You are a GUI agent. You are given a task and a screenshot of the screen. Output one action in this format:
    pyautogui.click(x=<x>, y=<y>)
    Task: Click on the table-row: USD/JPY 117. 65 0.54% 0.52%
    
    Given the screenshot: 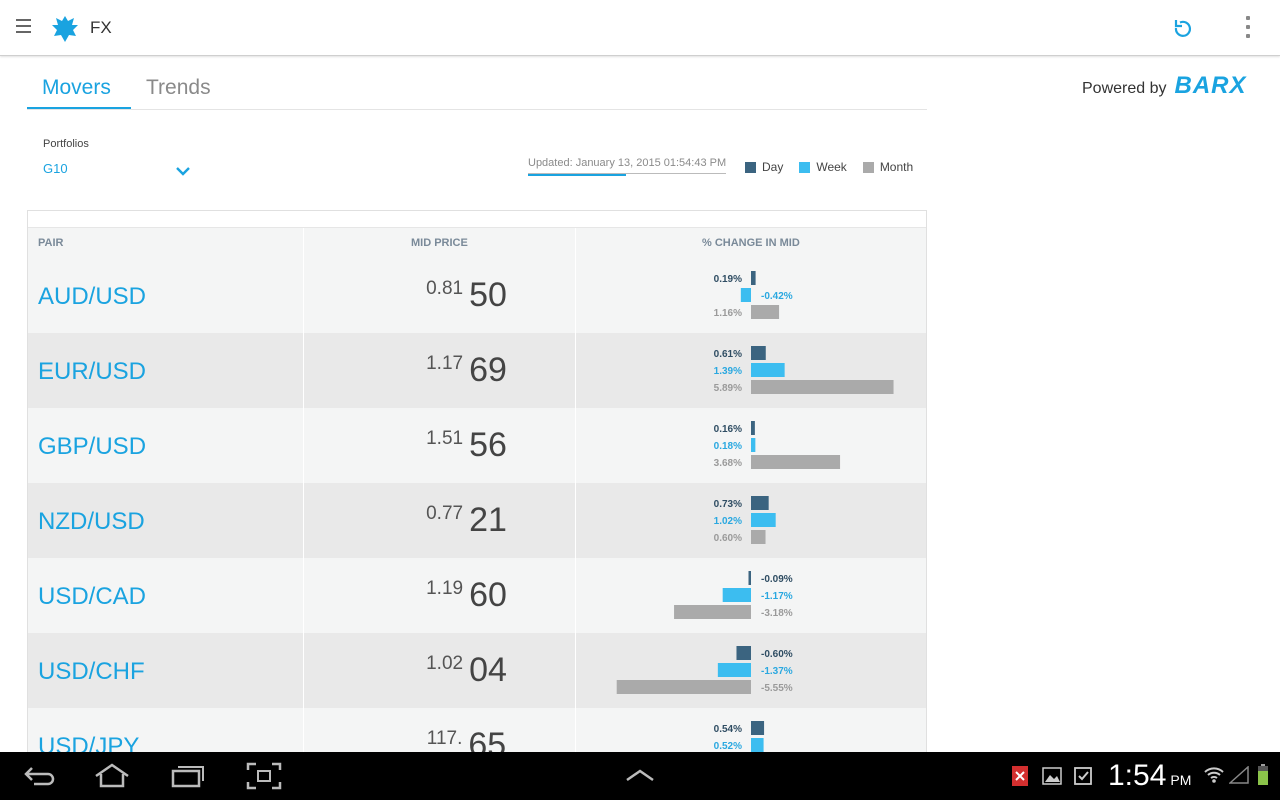 What is the action you would take?
    pyautogui.click(x=477, y=730)
    